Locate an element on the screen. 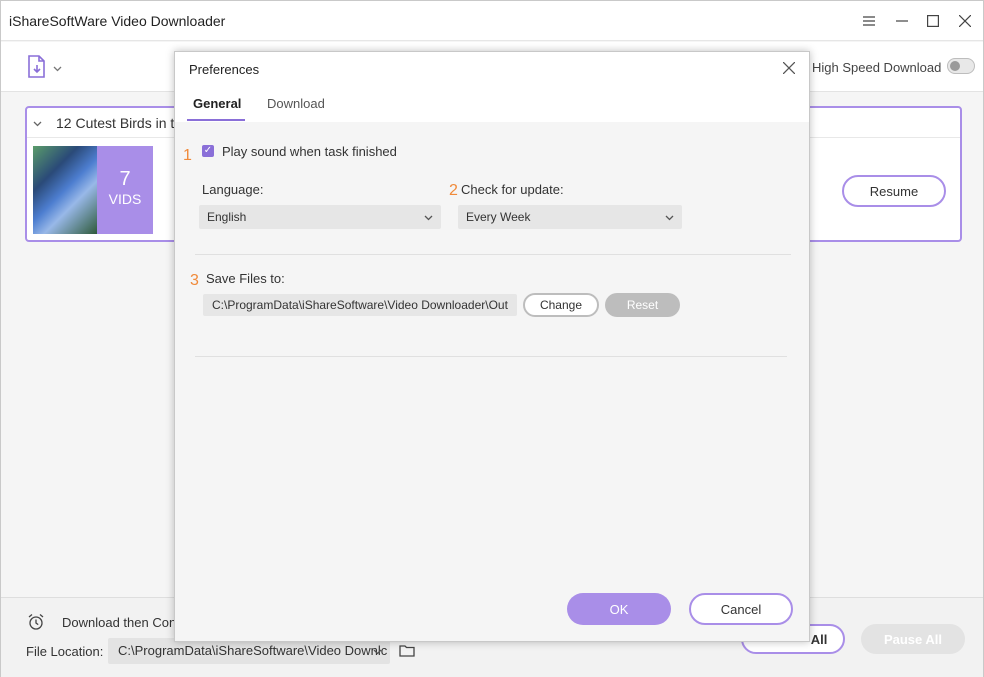  vids-label: VIDS is located at coordinates (125, 199).